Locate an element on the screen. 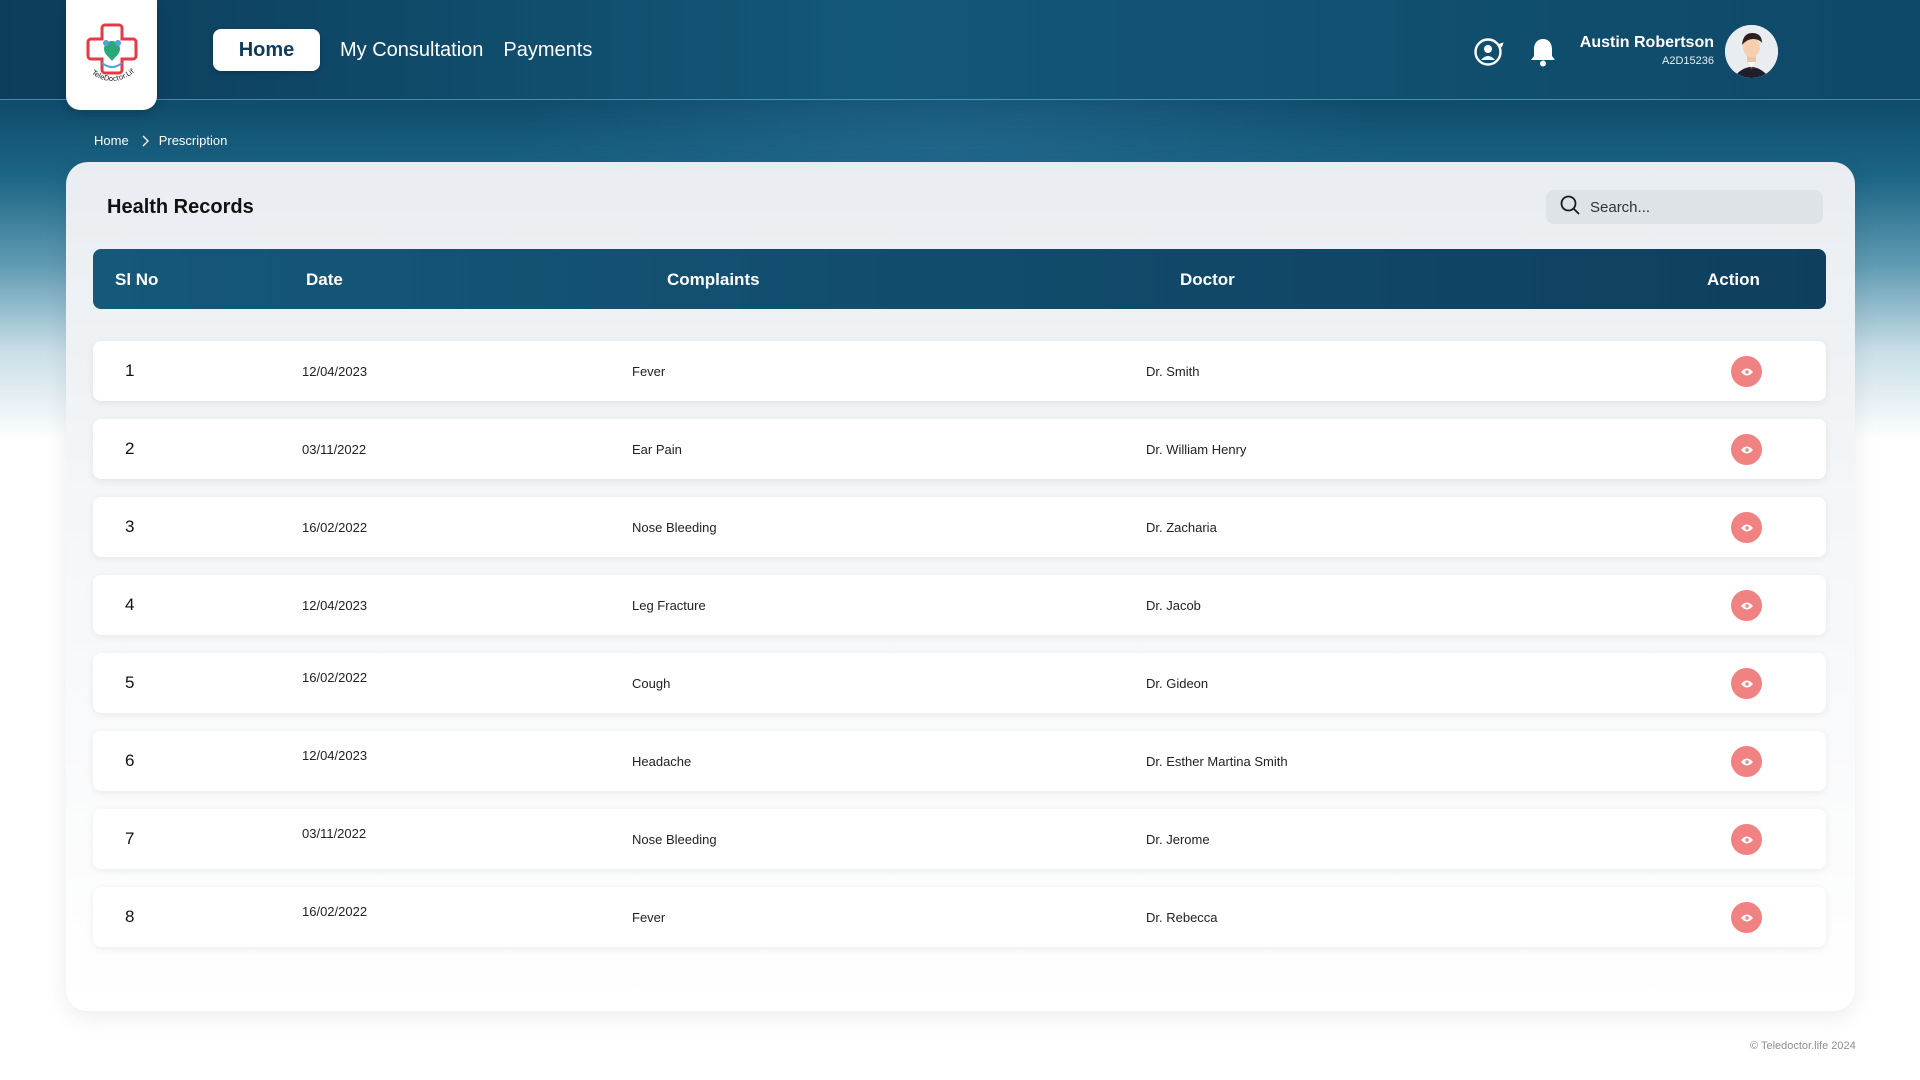 This screenshot has width=1920, height=1080. row-complaint: Ear Pain is located at coordinates (657, 449).